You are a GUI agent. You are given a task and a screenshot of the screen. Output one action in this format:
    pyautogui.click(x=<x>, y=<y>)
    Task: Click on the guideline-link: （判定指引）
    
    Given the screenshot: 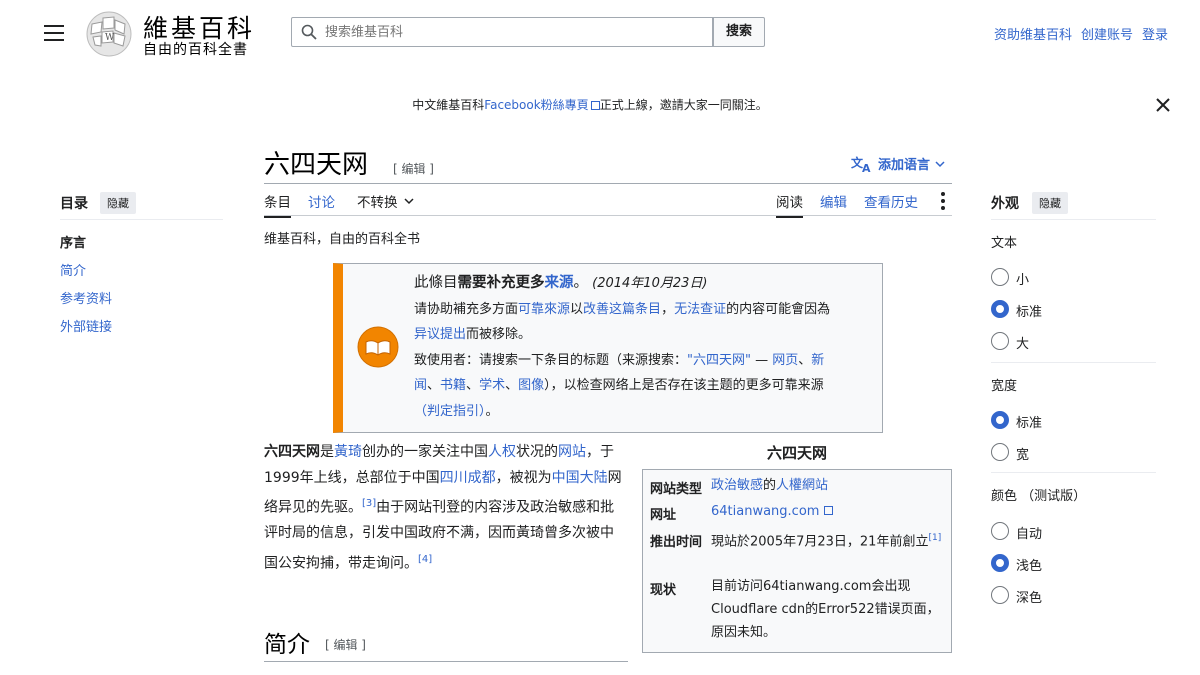 What is the action you would take?
    pyautogui.click(x=450, y=411)
    